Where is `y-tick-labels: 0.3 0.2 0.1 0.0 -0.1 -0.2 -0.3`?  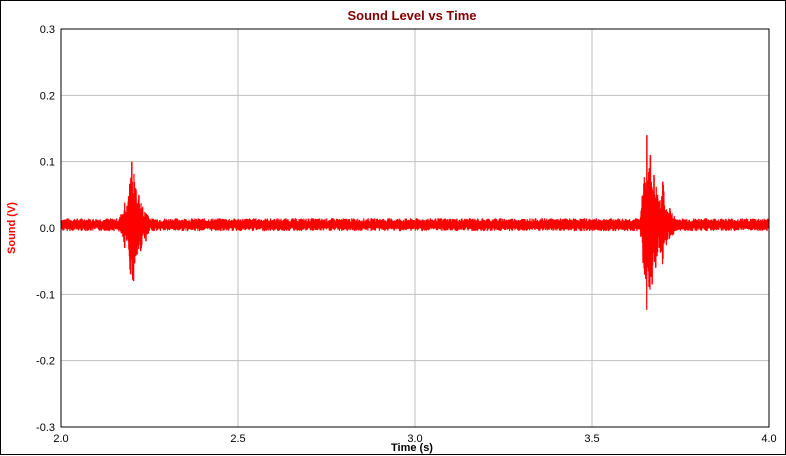 y-tick-labels: 0.3 0.2 0.1 0.0 -0.1 -0.2 -0.3 is located at coordinates (45, 229).